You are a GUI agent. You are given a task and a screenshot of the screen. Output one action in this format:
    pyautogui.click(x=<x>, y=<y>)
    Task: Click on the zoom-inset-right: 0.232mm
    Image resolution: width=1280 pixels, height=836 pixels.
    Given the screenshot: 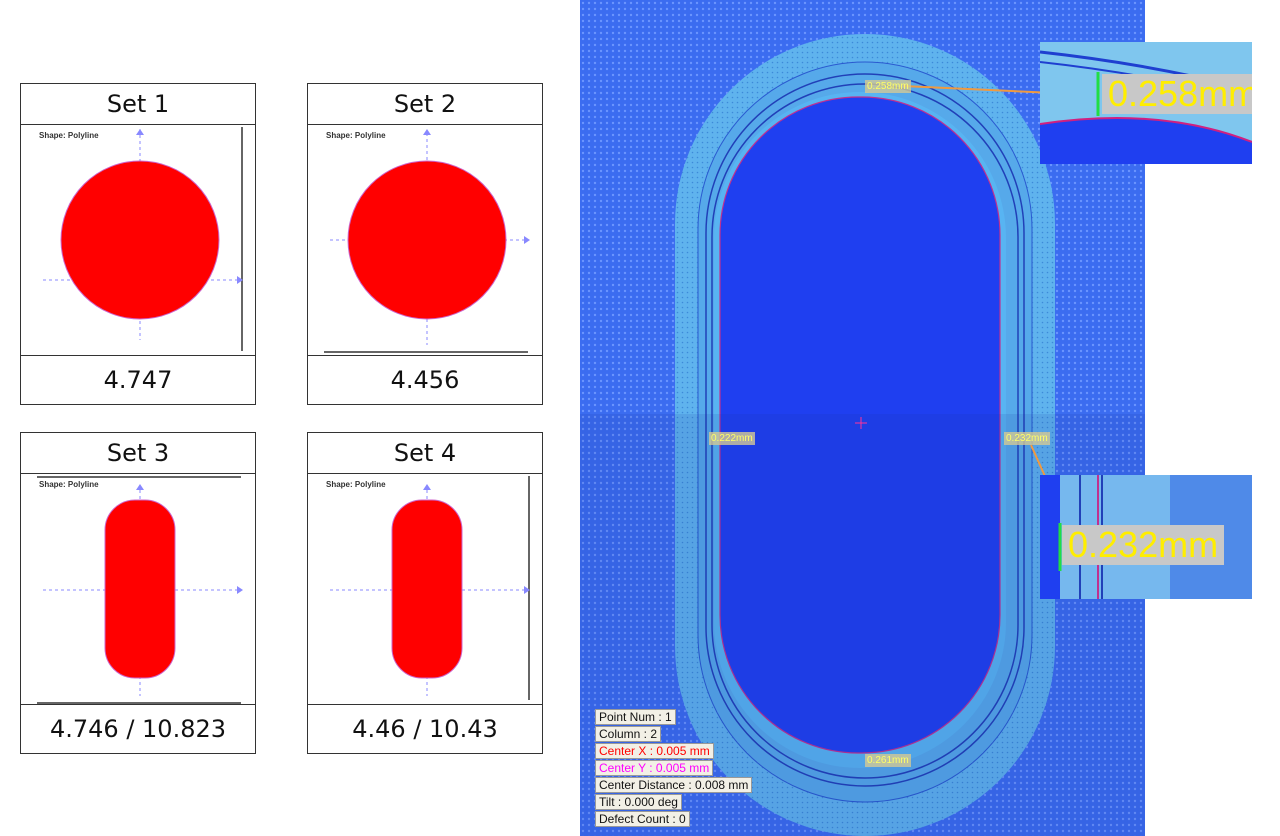 What is the action you would take?
    pyautogui.click(x=1146, y=537)
    